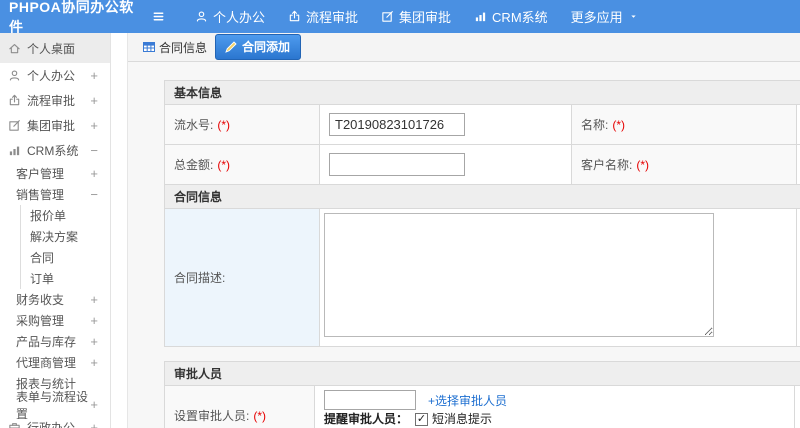  Describe the element at coordinates (258, 47) in the screenshot. I see `tab-contract-add: 合同添加` at that location.